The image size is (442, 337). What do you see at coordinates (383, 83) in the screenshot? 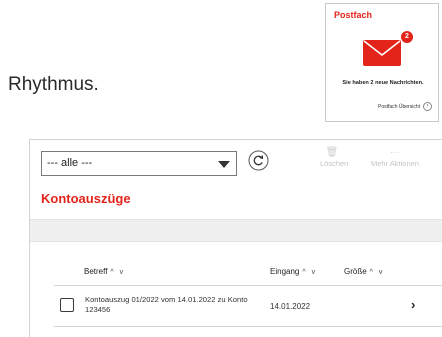
I see `postfach-message: Sie haben 2 neue Nachrichten.` at bounding box center [383, 83].